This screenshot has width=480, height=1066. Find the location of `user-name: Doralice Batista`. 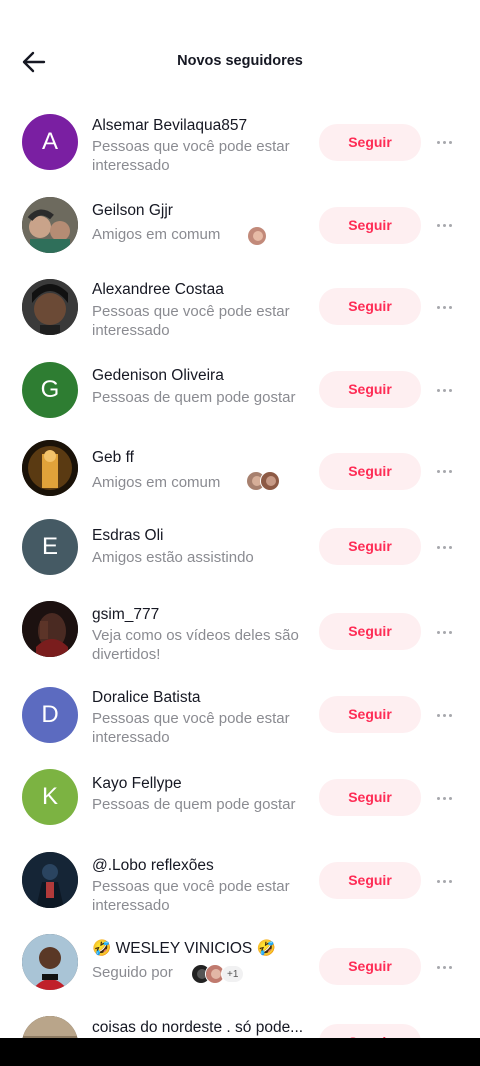

user-name: Doralice Batista is located at coordinates (146, 698).